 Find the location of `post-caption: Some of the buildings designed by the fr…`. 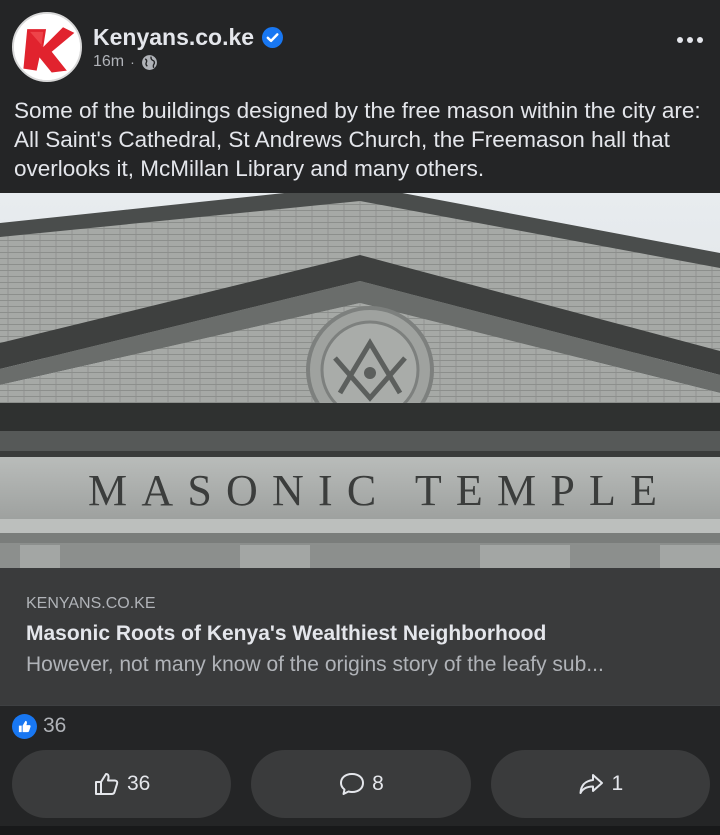

post-caption: Some of the buildings designed by the fr… is located at coordinates (357, 139).